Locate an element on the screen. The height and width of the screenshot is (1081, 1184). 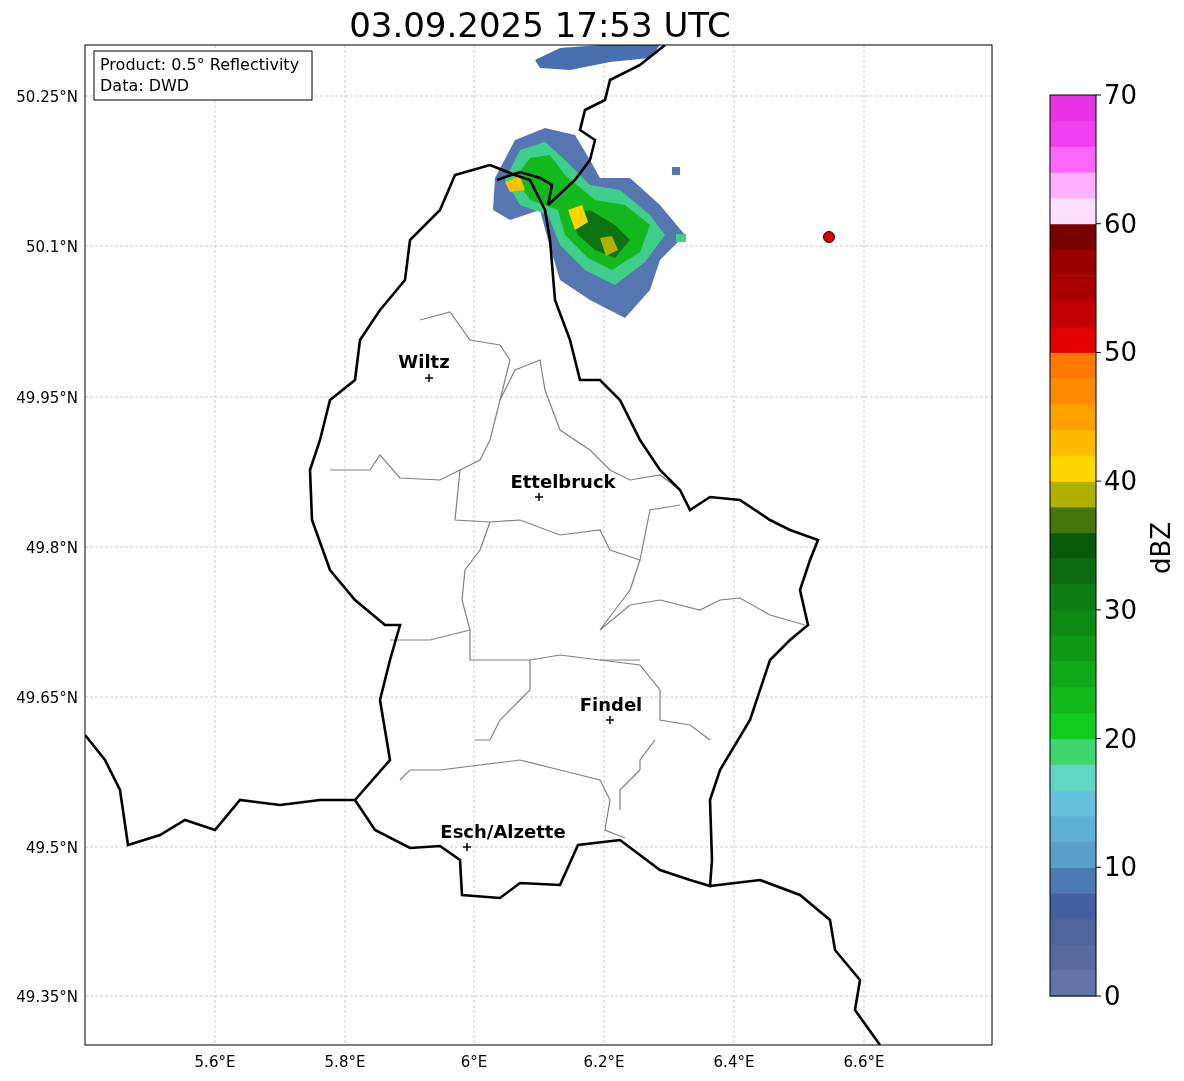
city-label: Findel is located at coordinates (611, 704).